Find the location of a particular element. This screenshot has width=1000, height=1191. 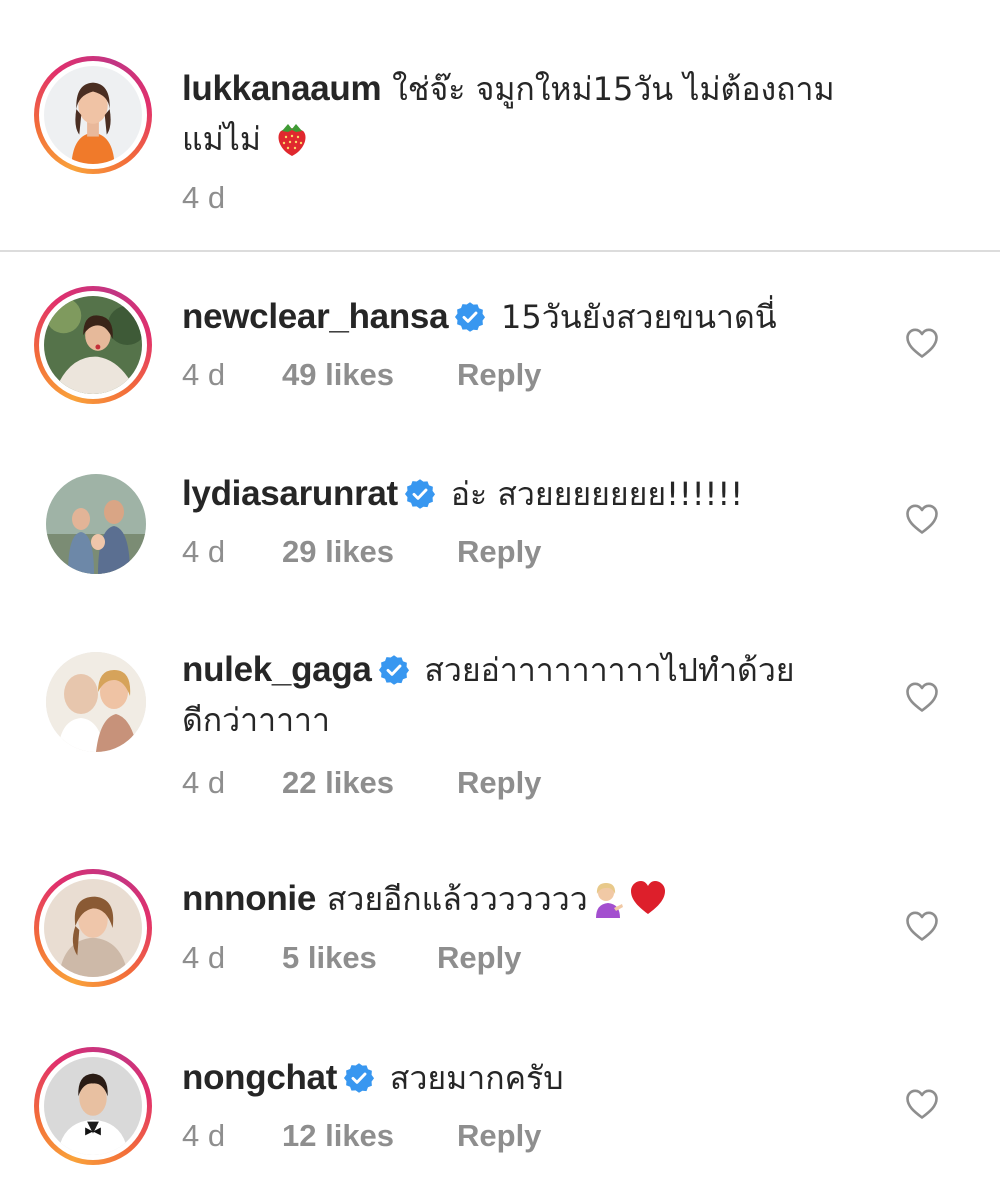

comment-text: สวยอีกแล้ววววววว is located at coordinates (457, 899).